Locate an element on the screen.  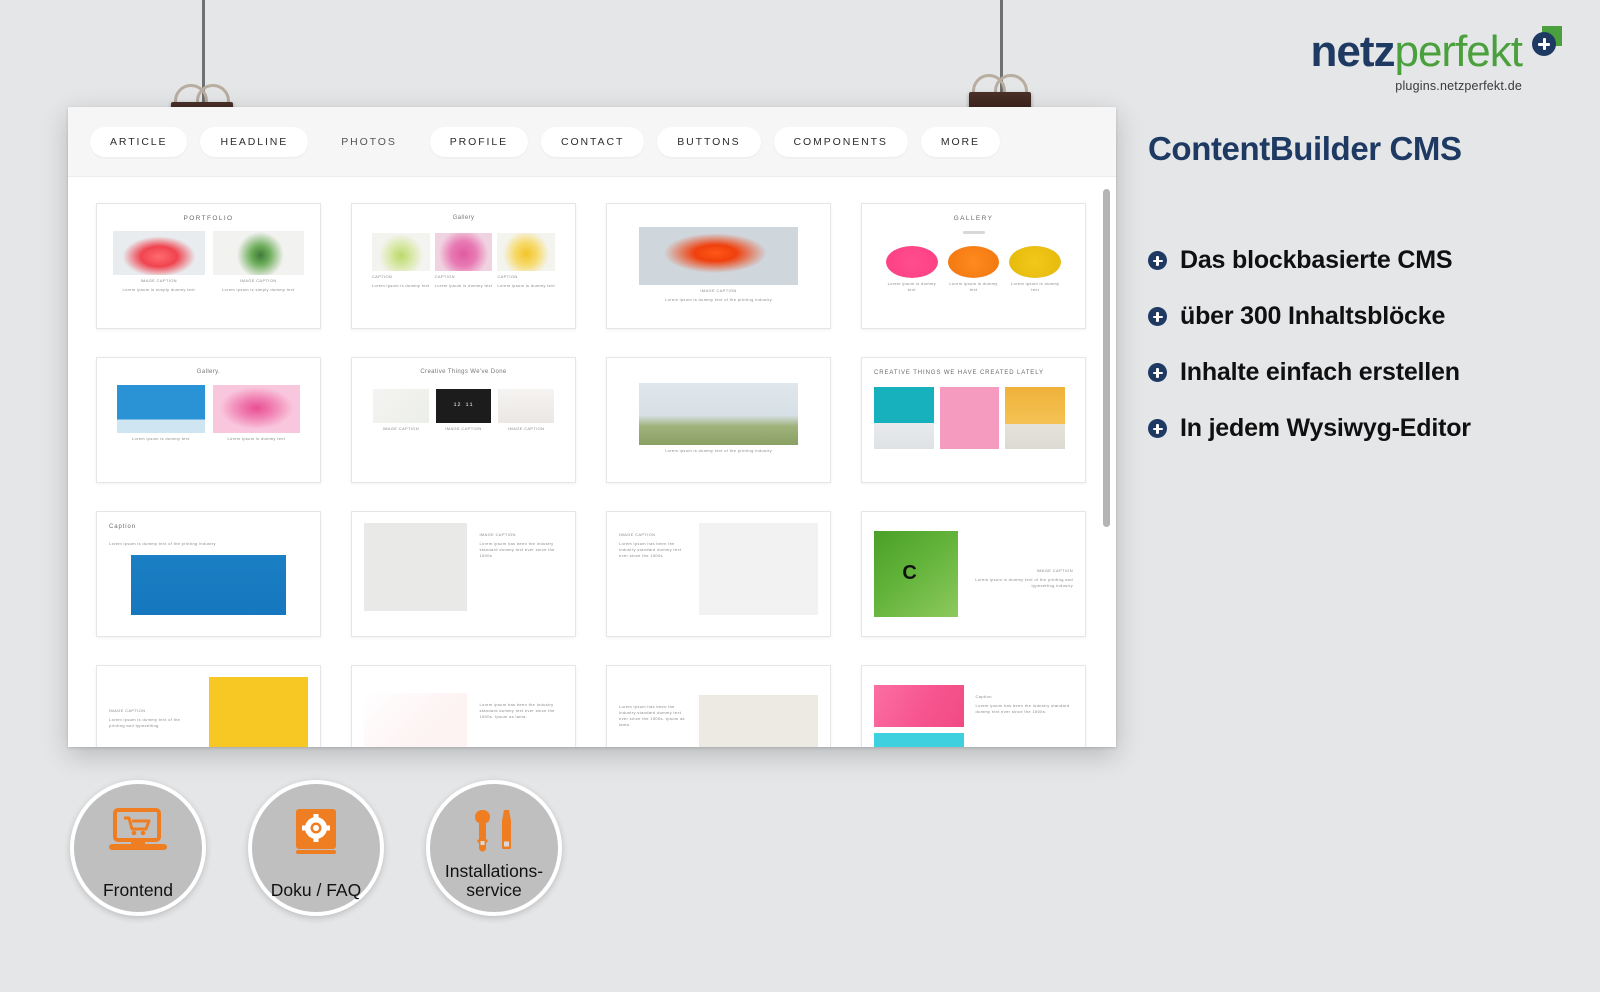
feature-item: Das blockbasierte CMS is located at coordinates (1374, 260).